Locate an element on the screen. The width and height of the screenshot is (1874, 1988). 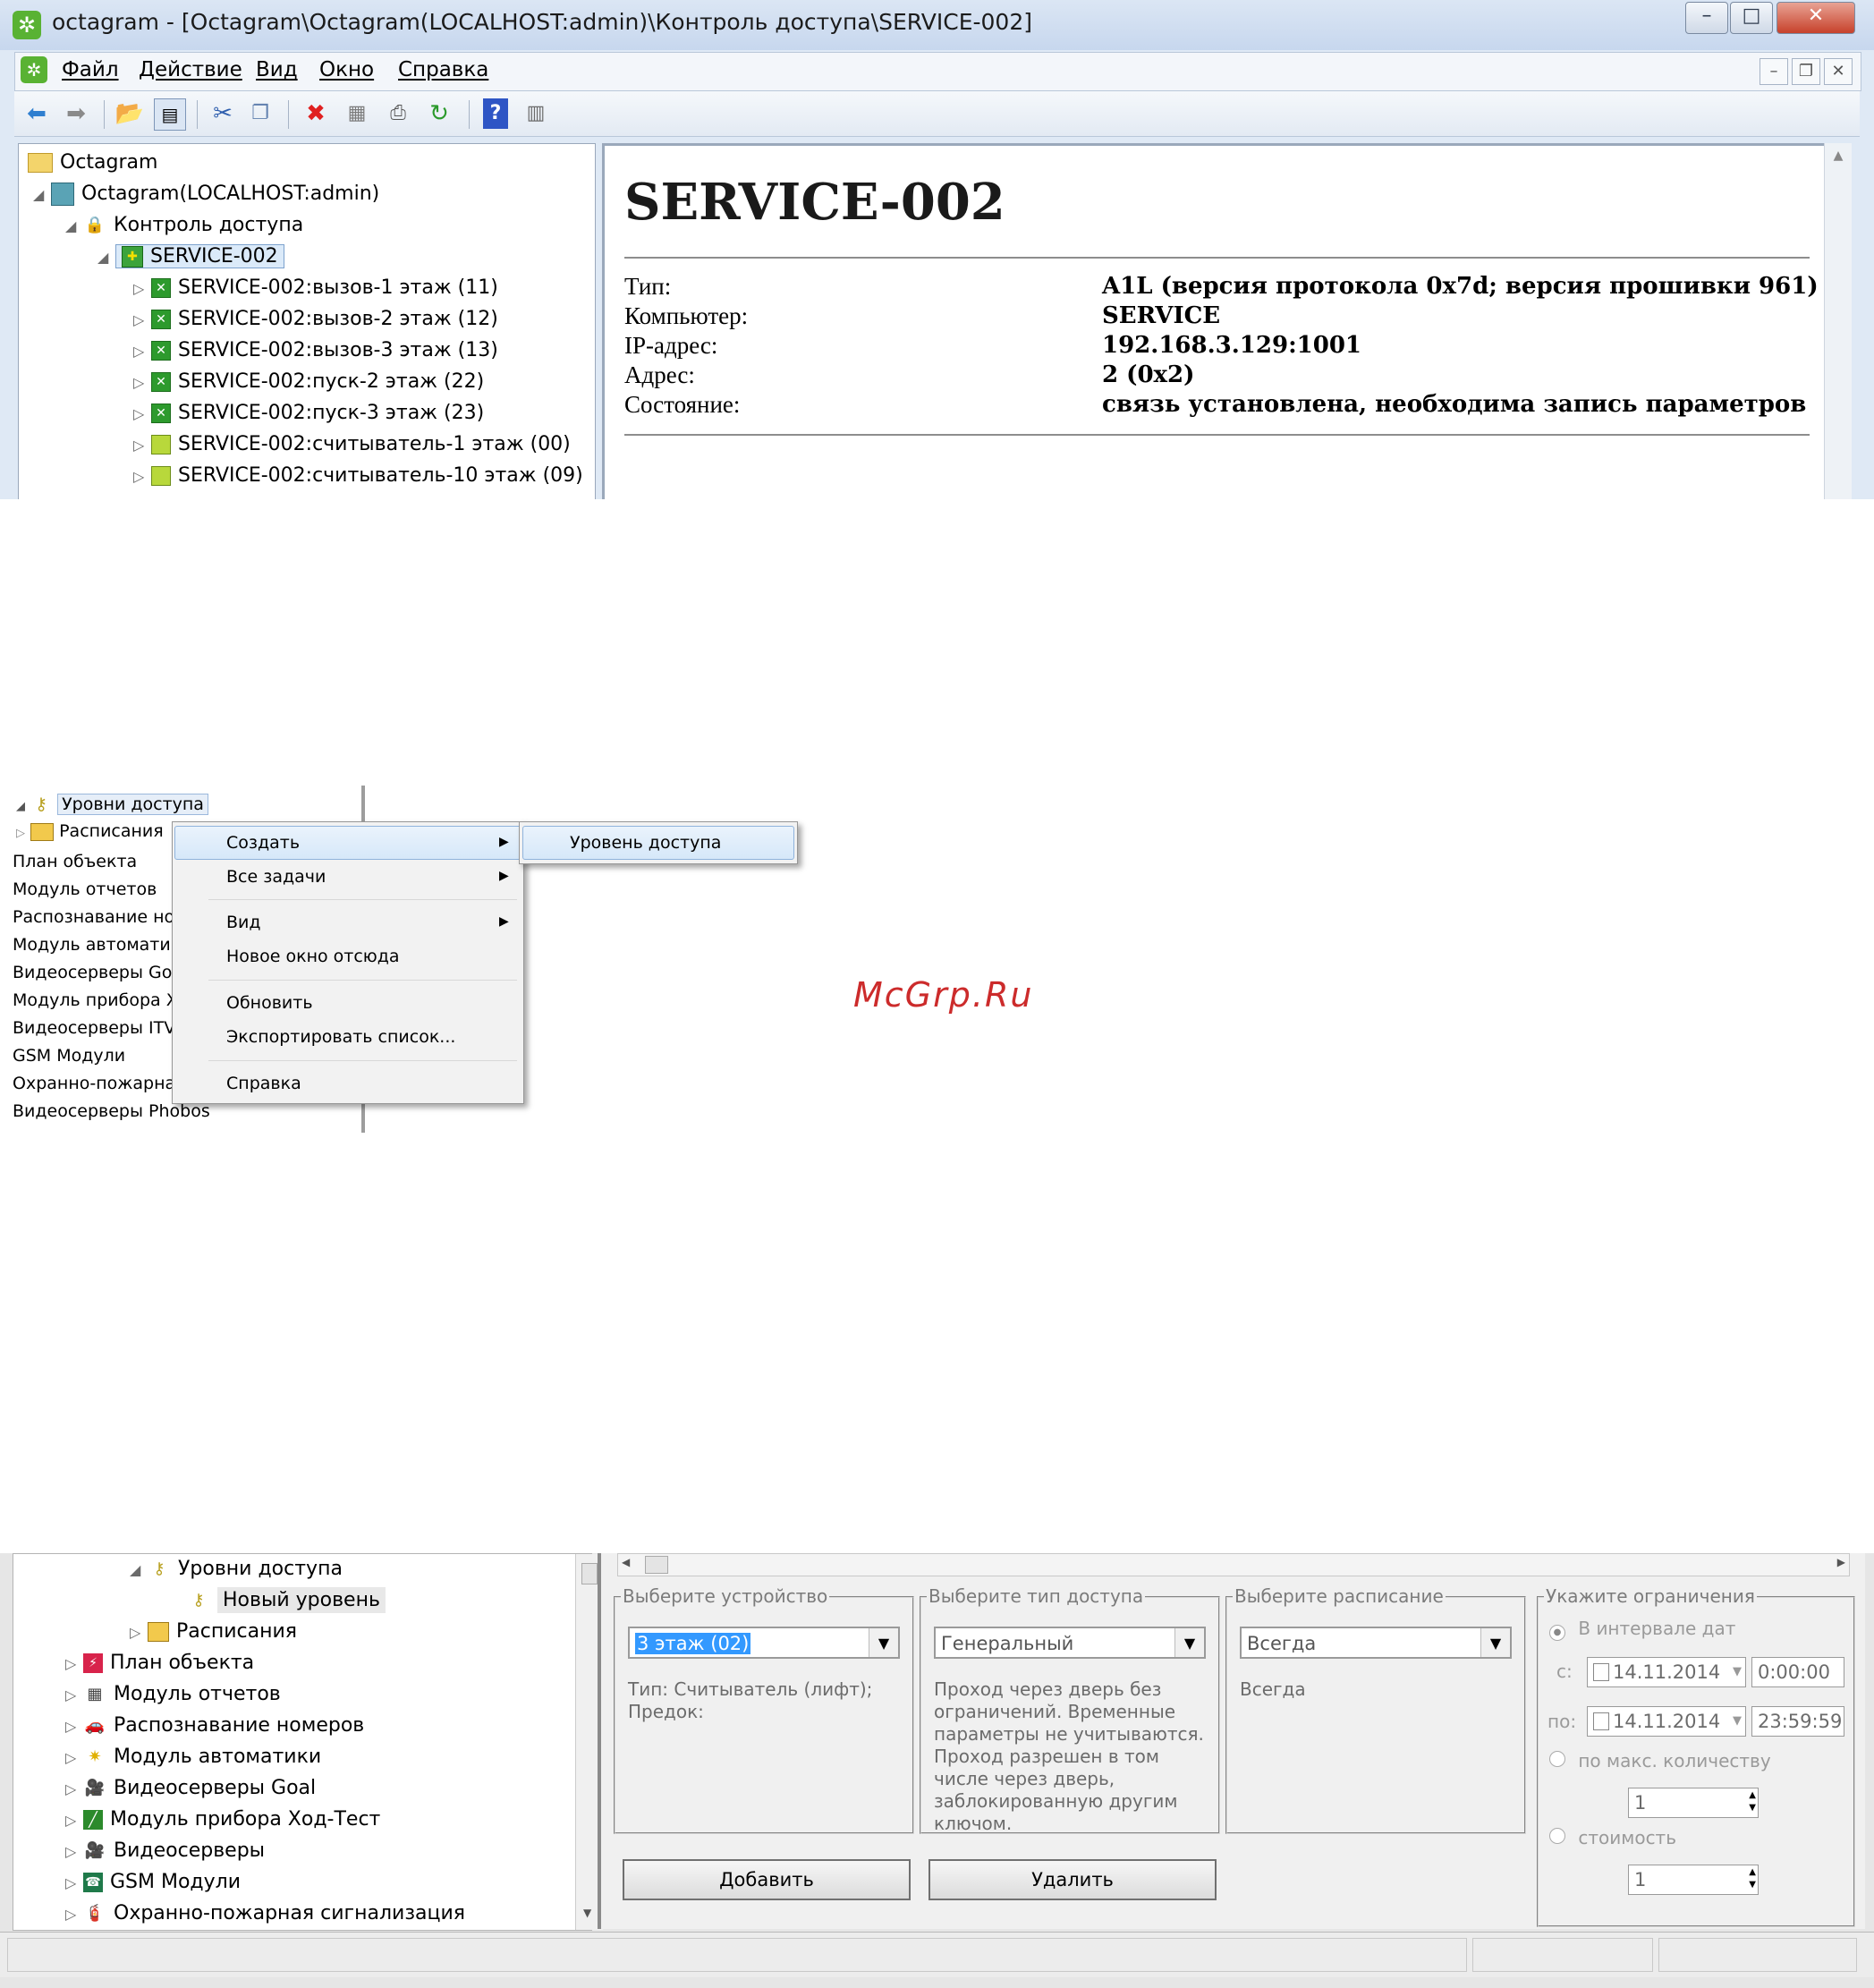
menu-view: Вид is located at coordinates (277, 69).